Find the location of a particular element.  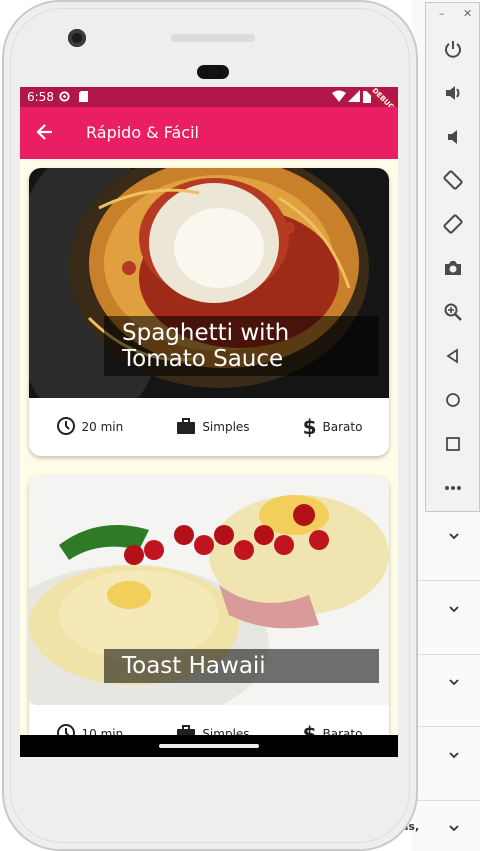

gesture-nav-bar is located at coordinates (209, 746).